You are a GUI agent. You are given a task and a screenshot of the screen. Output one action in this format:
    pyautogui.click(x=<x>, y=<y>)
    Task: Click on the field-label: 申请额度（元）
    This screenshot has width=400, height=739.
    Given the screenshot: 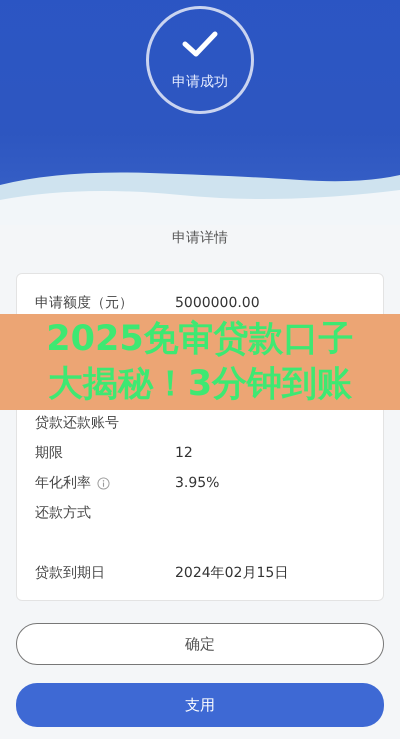 What is the action you would take?
    pyautogui.click(x=84, y=303)
    